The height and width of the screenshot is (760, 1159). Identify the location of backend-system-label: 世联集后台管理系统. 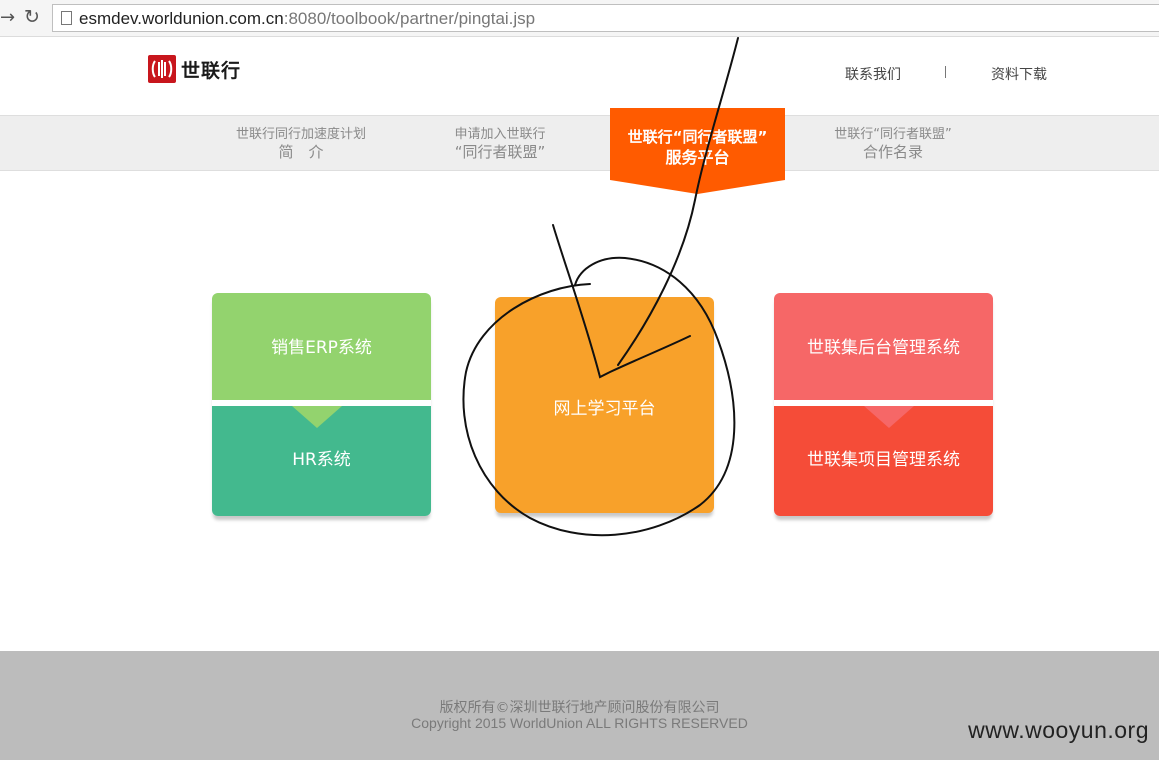
(883, 348).